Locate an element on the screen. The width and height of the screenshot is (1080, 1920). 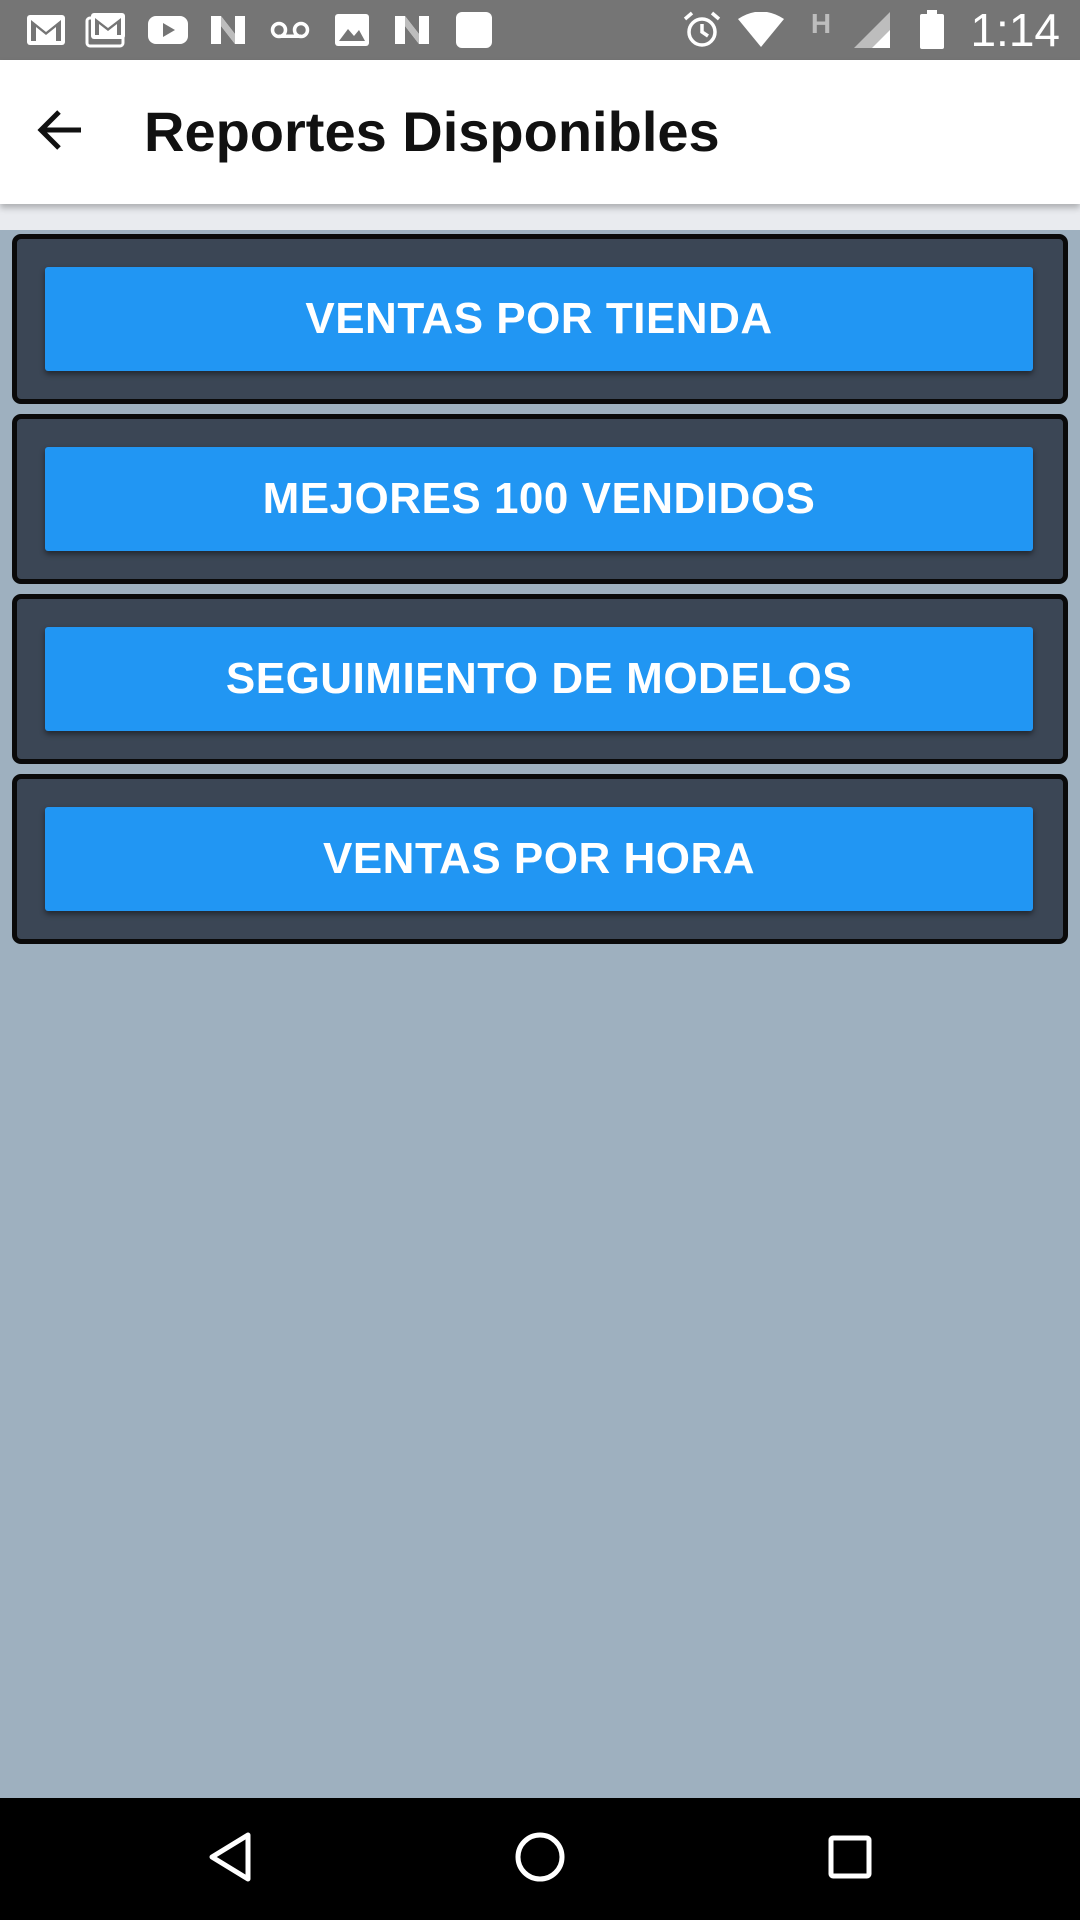
ventas-por-tienda-button: VENTAS POR TIENDA is located at coordinates (539, 319).